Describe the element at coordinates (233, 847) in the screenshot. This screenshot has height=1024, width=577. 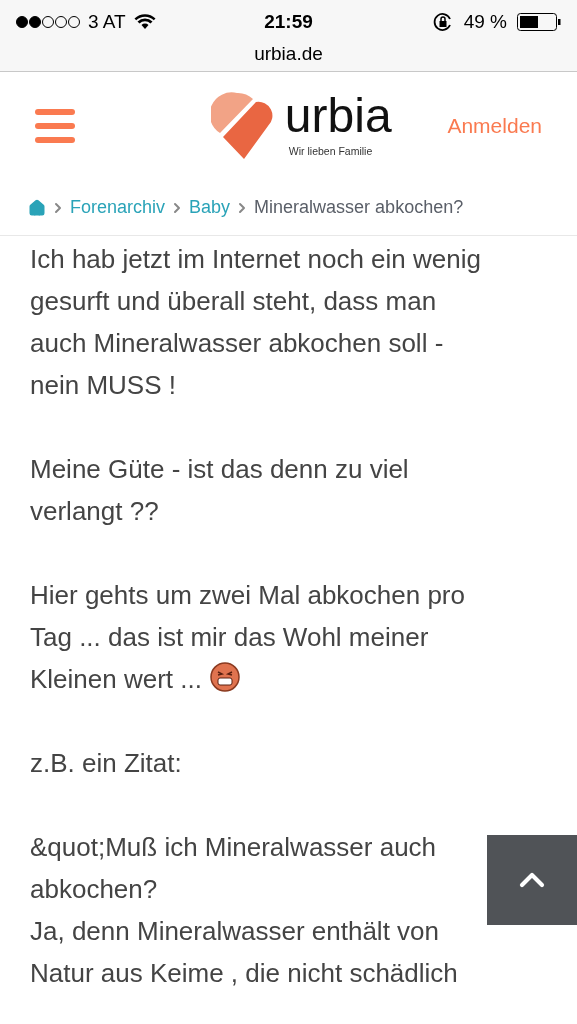
I see `post-text-line: &quot;Muß ich Mineralwasser auch` at that location.